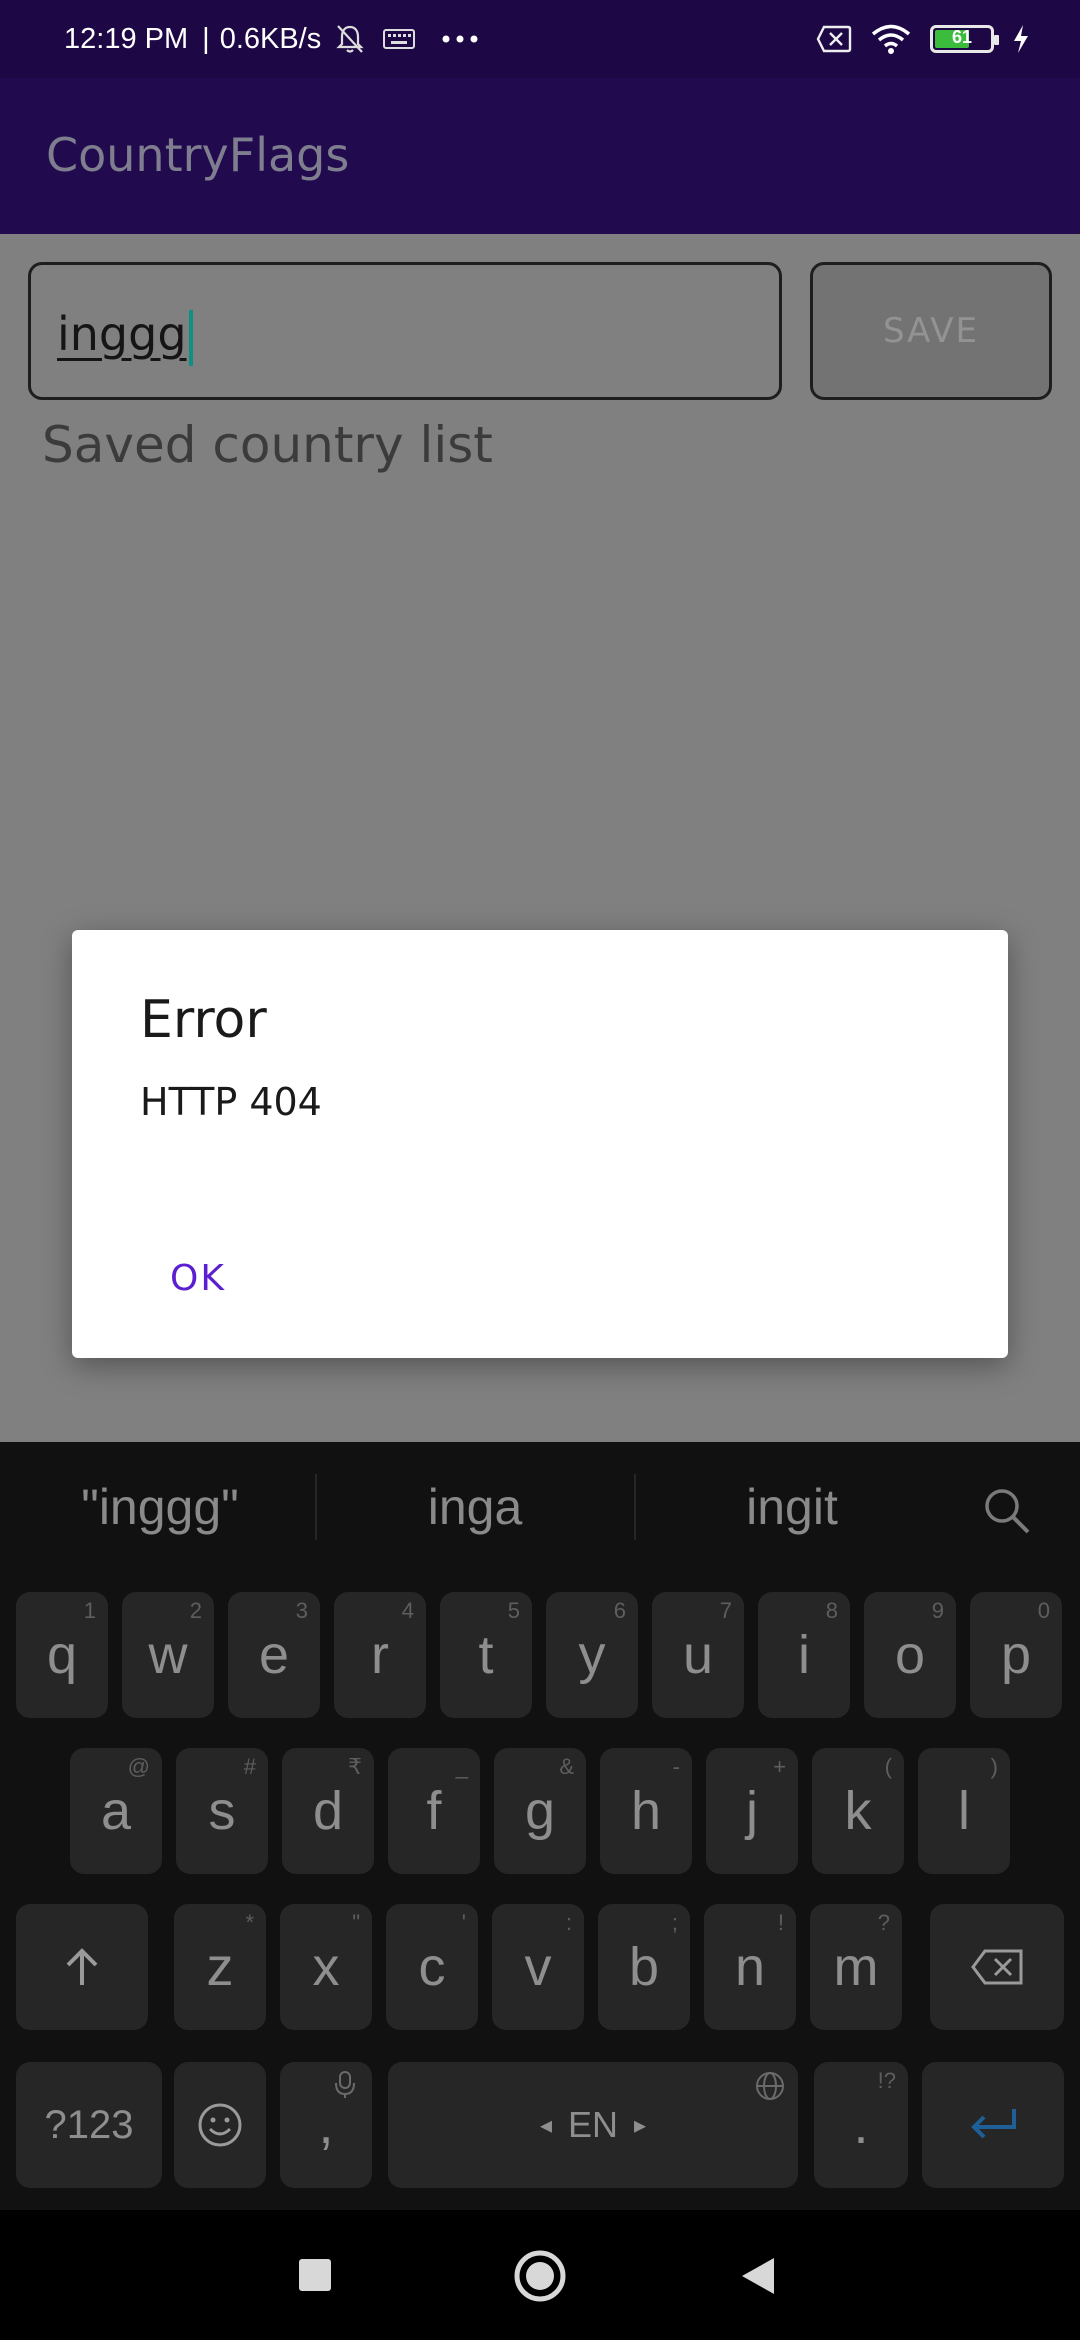 The height and width of the screenshot is (2340, 1080). Describe the element at coordinates (220, 1967) in the screenshot. I see `key-z: z *` at that location.